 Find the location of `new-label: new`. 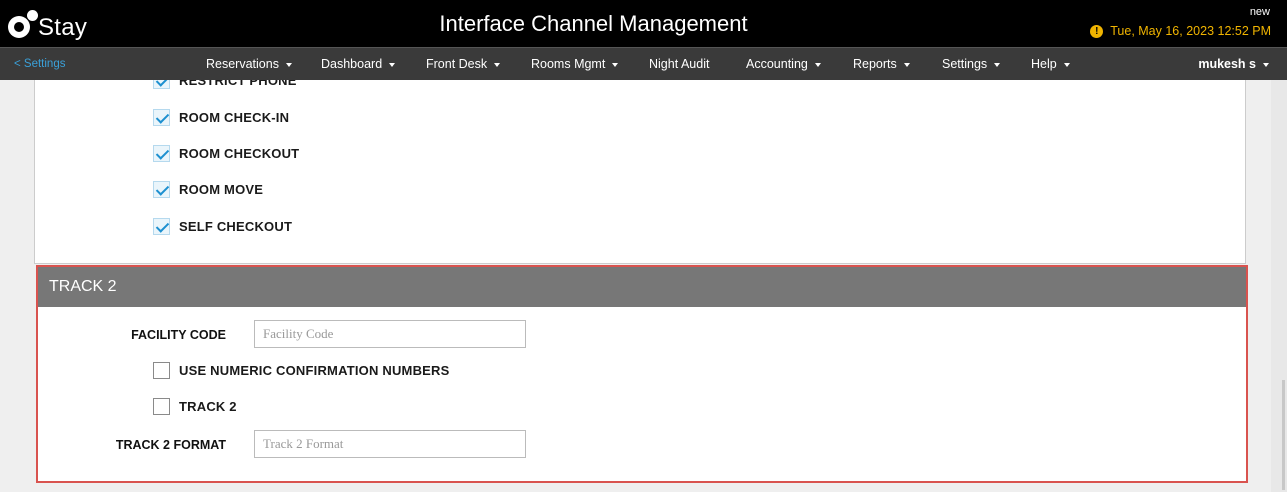

new-label: new is located at coordinates (1259, 12).